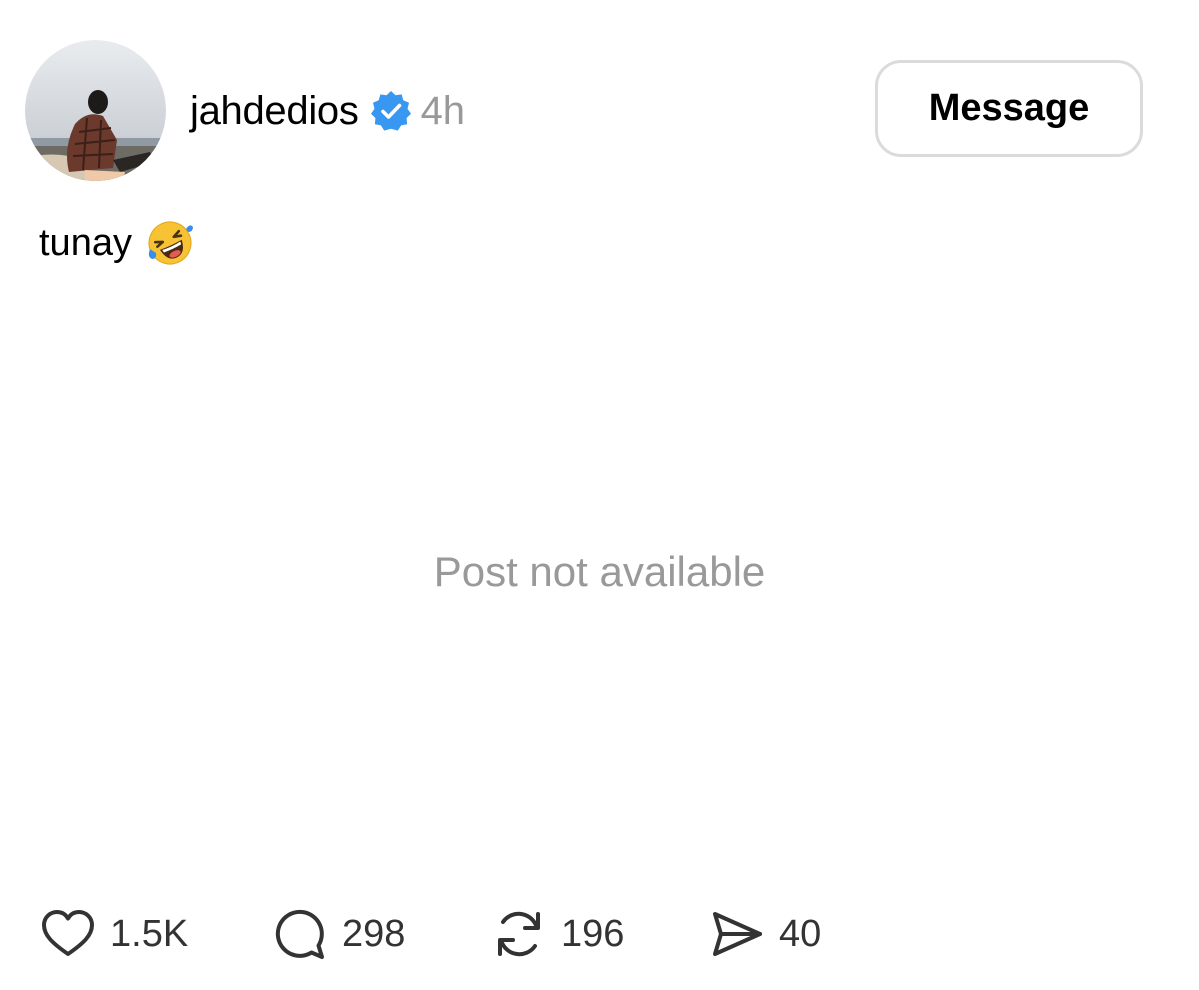 The height and width of the screenshot is (990, 1199). Describe the element at coordinates (274, 111) in the screenshot. I see `username: jahdedios` at that location.